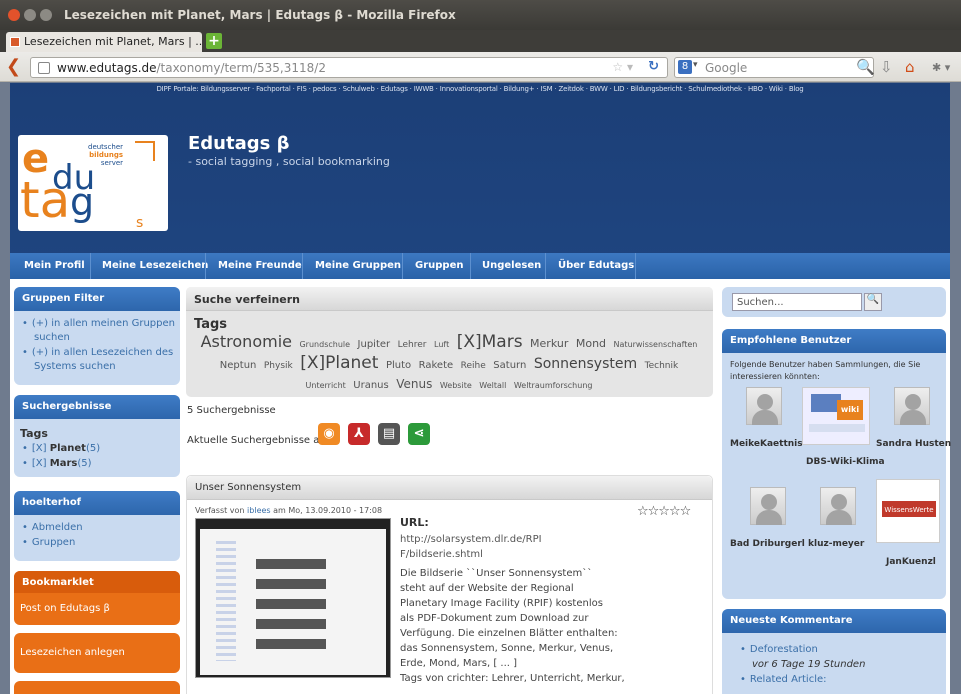 The image size is (961, 694). Describe the element at coordinates (106, 155) in the screenshot. I see `logo-subtext: deutscher bildungs server` at that location.